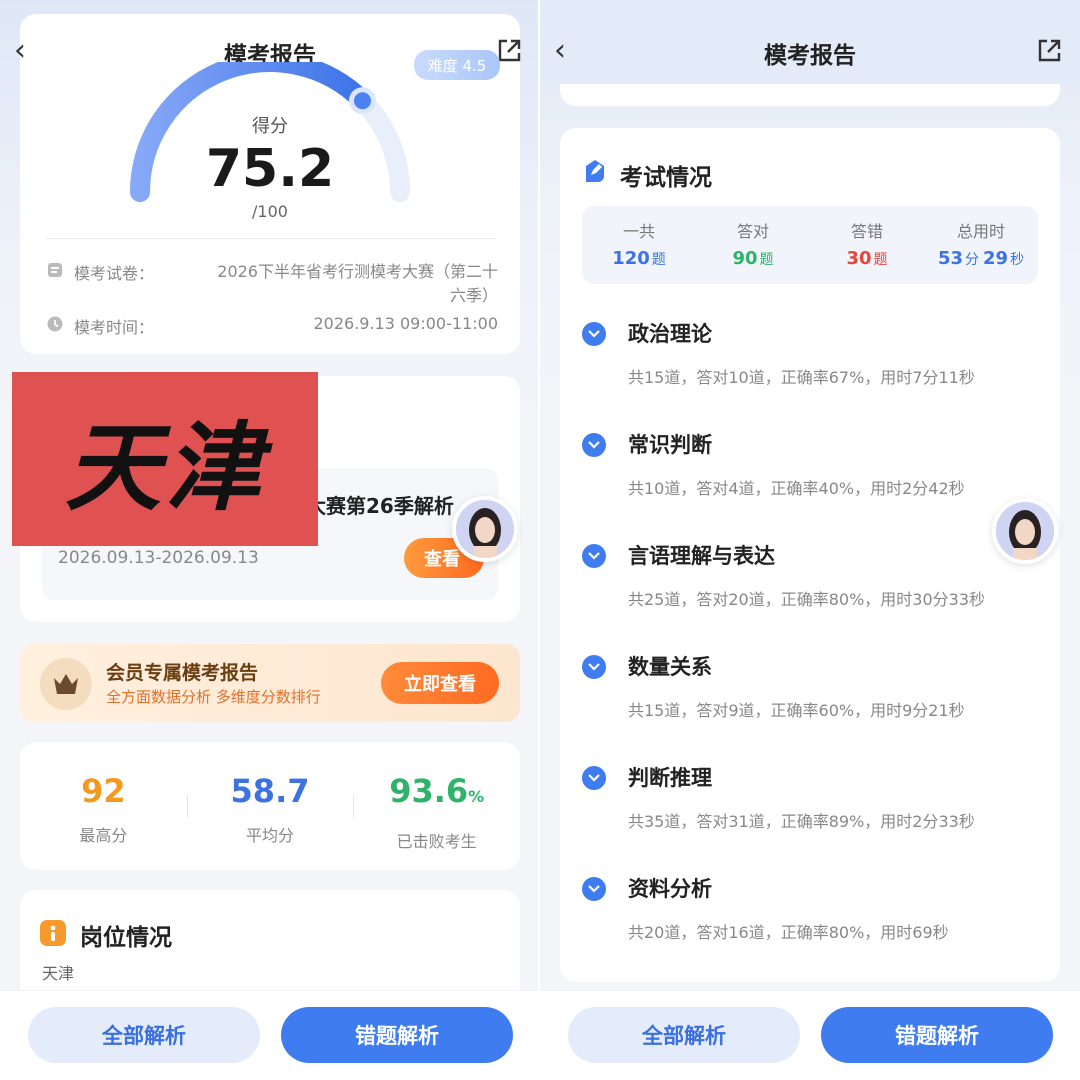 Image resolution: width=1080 pixels, height=1080 pixels. Describe the element at coordinates (752, 231) in the screenshot. I see `summary-label: 答对` at that location.